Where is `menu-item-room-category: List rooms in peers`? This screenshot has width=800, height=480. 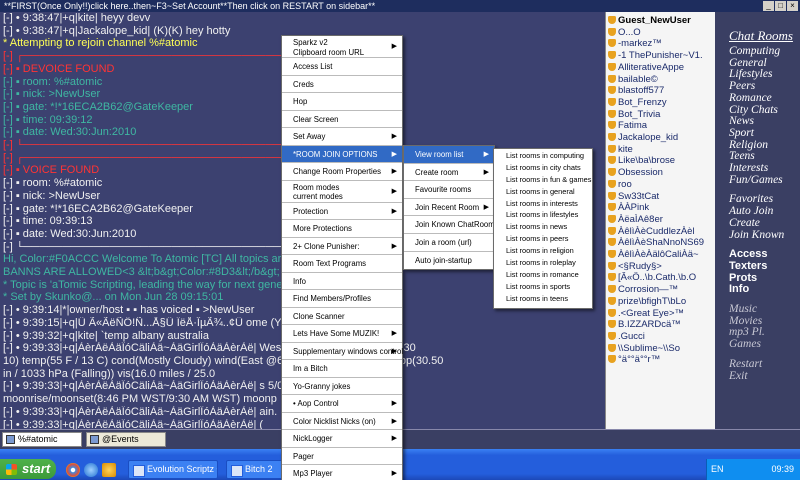 menu-item-room-category: List rooms in peers is located at coordinates (543, 239).